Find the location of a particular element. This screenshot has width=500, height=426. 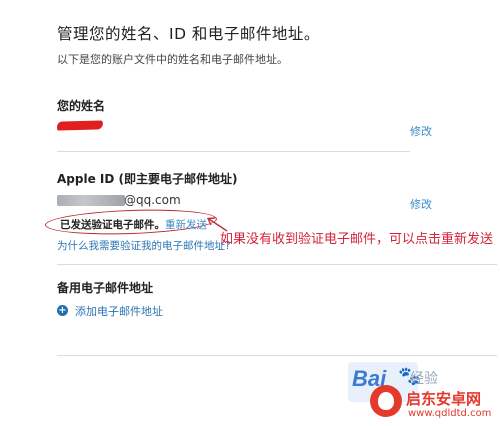

site-name: 启东安卓网 is located at coordinates (444, 399).